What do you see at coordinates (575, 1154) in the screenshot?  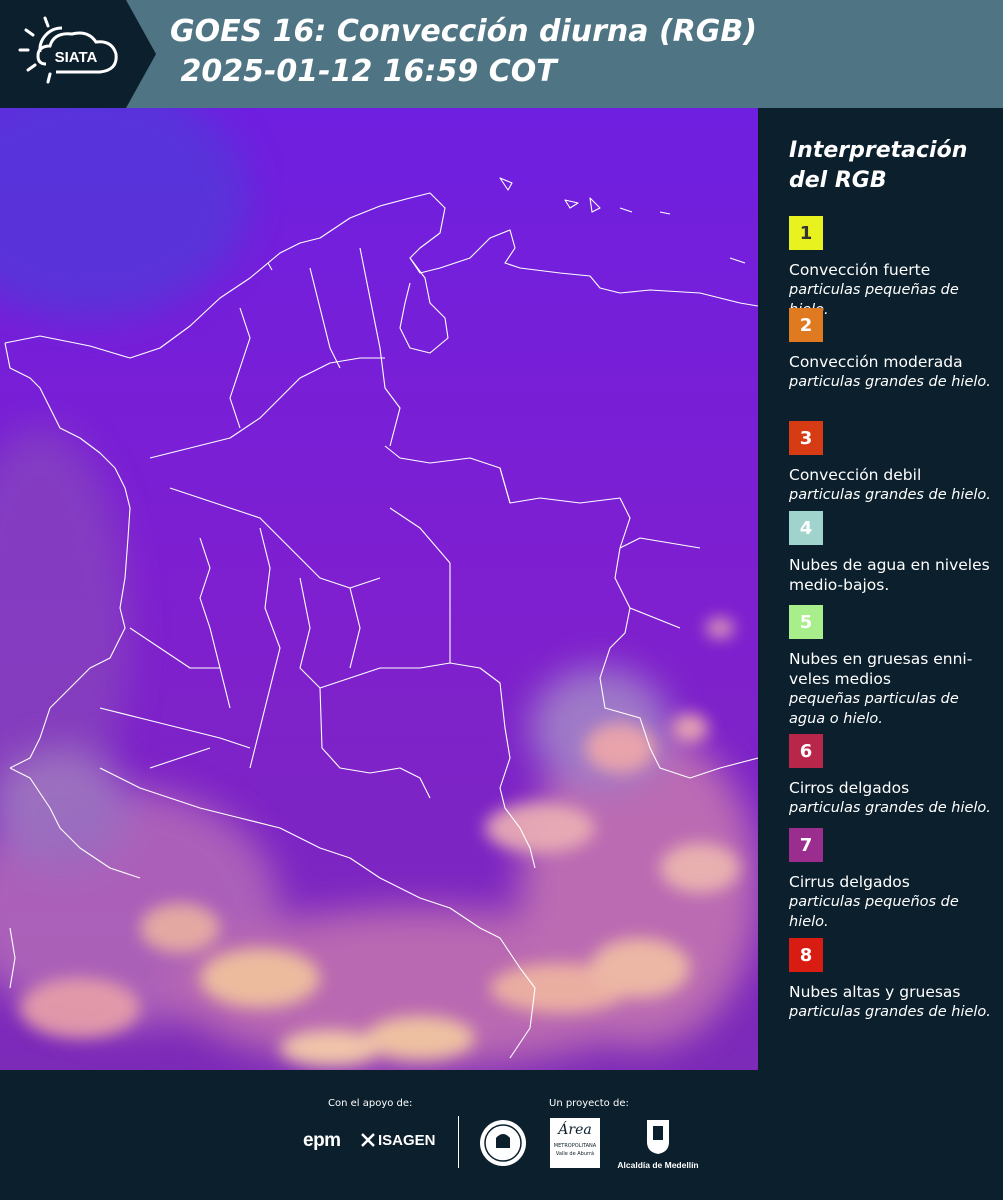 I see `amva-sub2: Valle de Aburrá` at bounding box center [575, 1154].